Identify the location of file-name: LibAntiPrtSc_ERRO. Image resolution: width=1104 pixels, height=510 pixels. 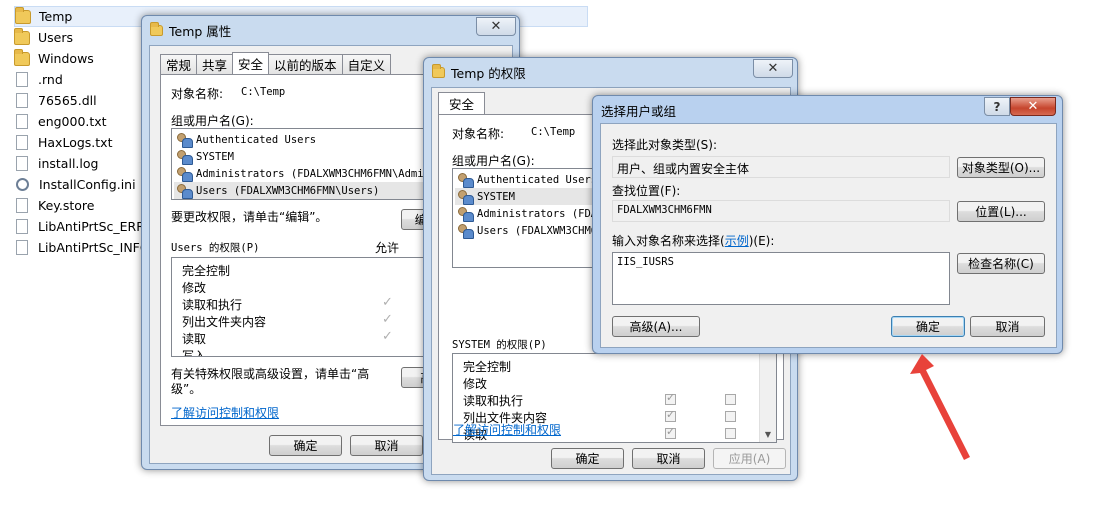
(96, 226).